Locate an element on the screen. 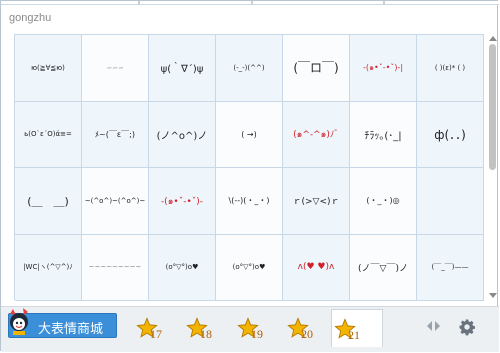 This screenshot has height=353, width=500. tab-emoticon-21: 21 is located at coordinates (357, 328).